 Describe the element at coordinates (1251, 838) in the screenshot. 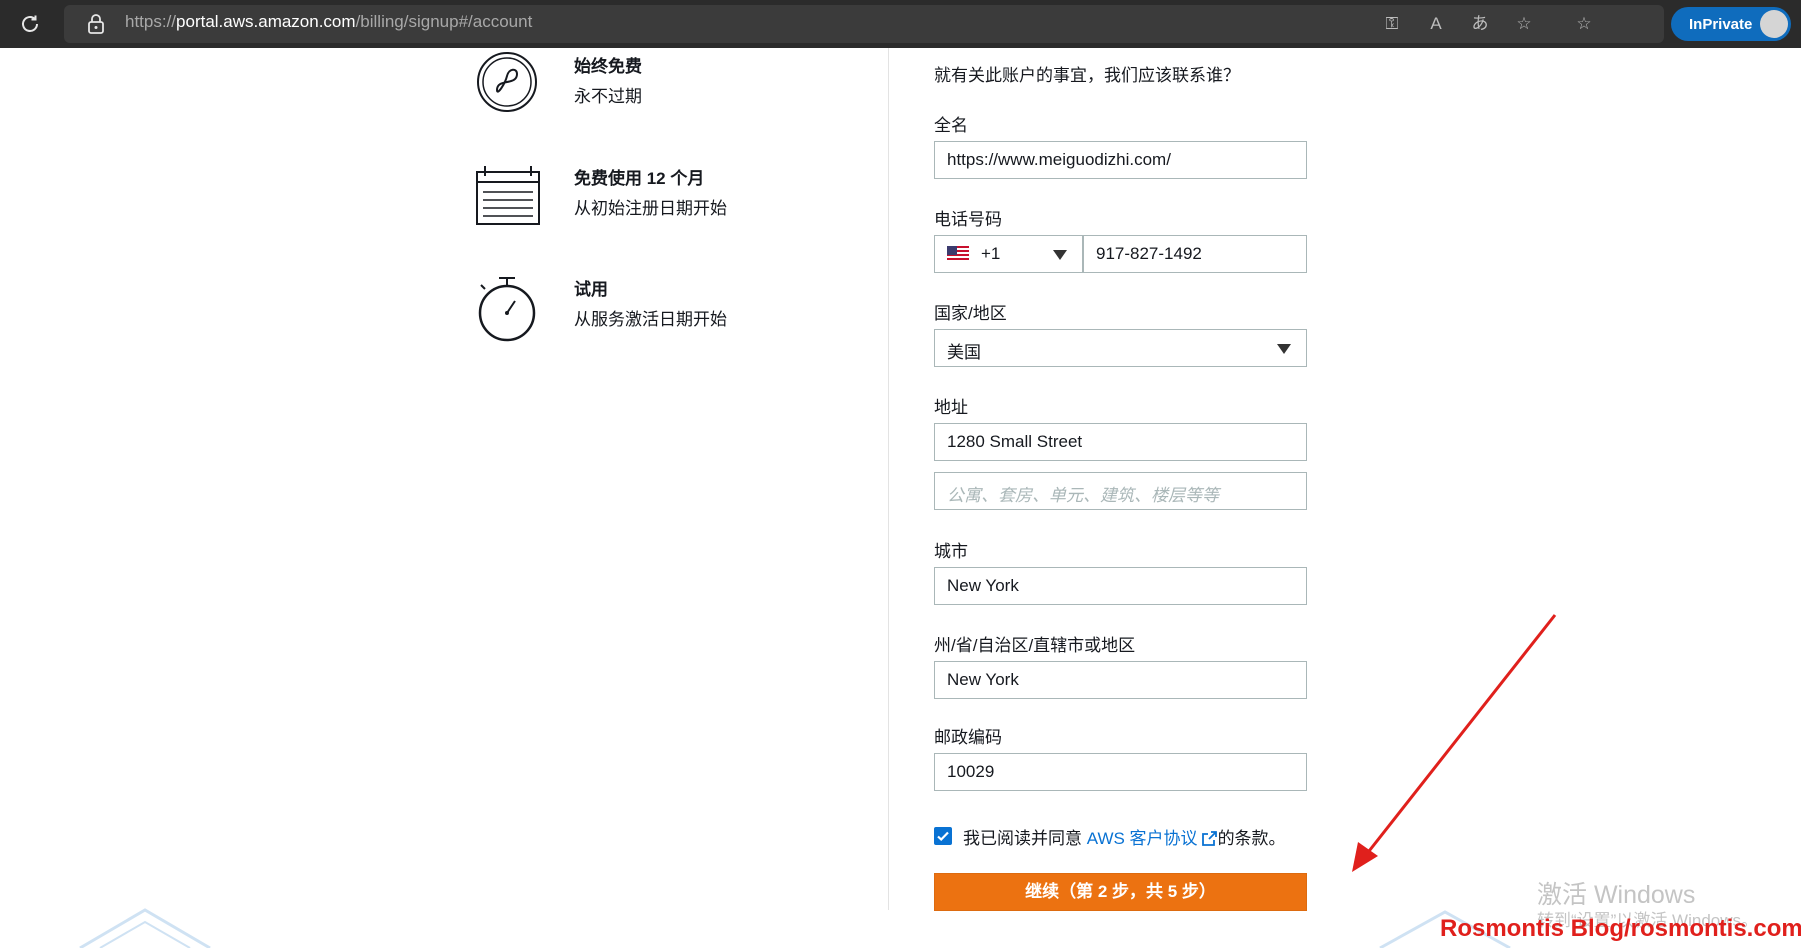

I see `agree-suffix: 的条款。` at that location.